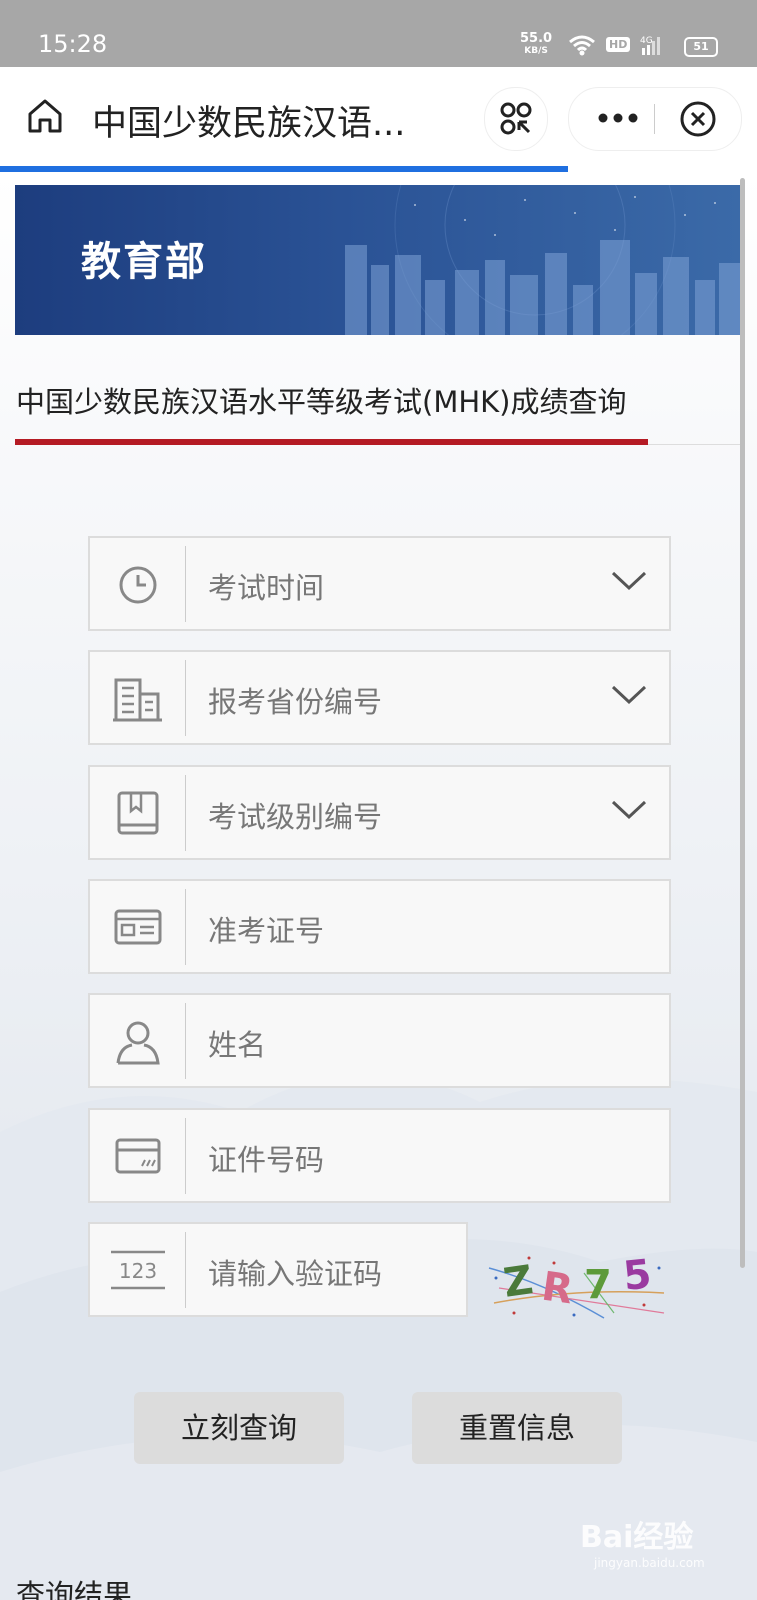  Describe the element at coordinates (649, 1563) in the screenshot. I see `watermark-url: jingyan.baidu.com` at that location.